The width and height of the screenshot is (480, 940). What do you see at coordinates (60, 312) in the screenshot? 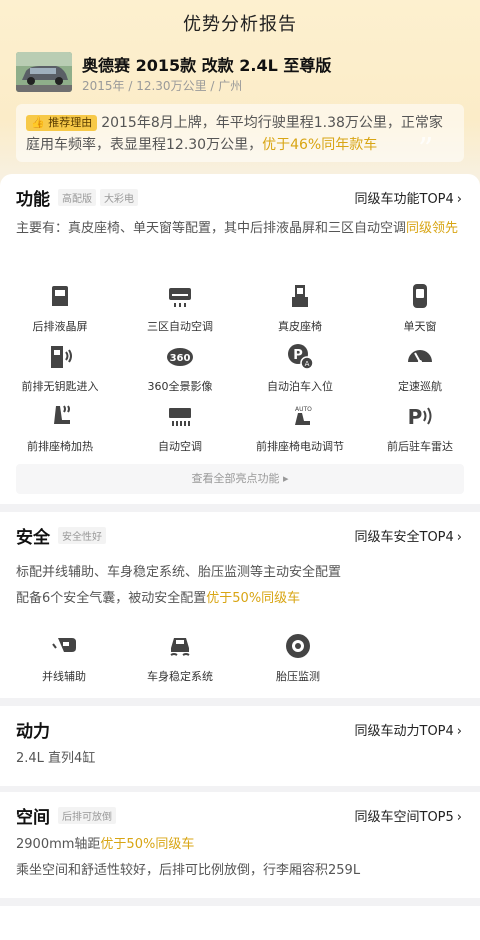
I see `feature-item: 后排液晶屏` at bounding box center [60, 312].